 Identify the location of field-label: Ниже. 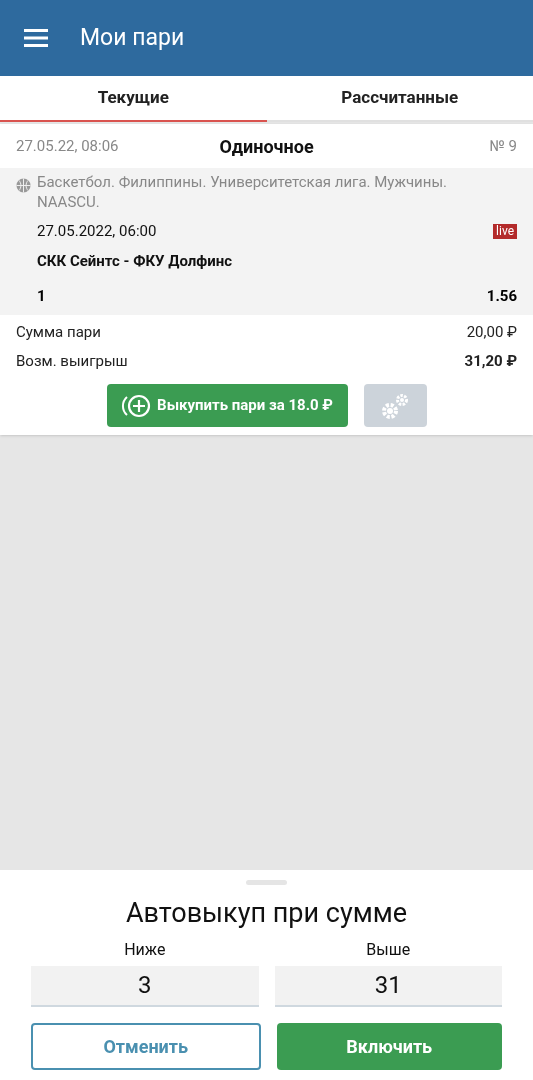
(145, 949).